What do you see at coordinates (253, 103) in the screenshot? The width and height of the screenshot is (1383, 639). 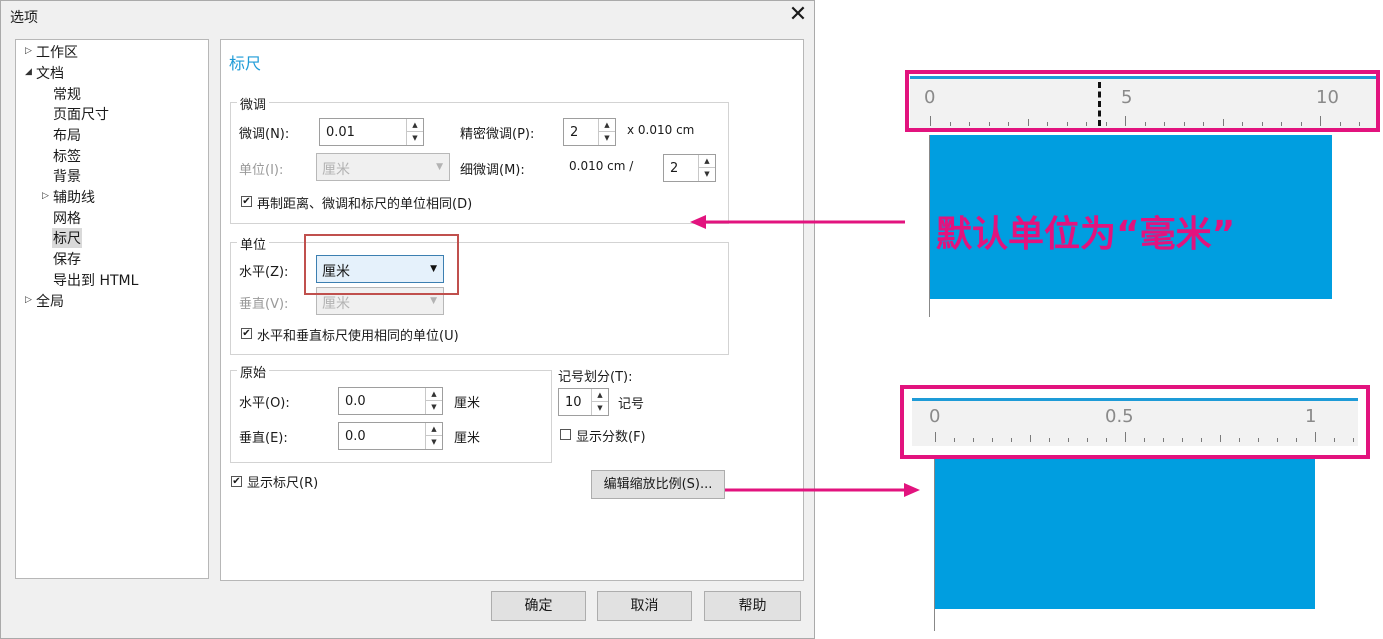 I see `group-label: 微调` at bounding box center [253, 103].